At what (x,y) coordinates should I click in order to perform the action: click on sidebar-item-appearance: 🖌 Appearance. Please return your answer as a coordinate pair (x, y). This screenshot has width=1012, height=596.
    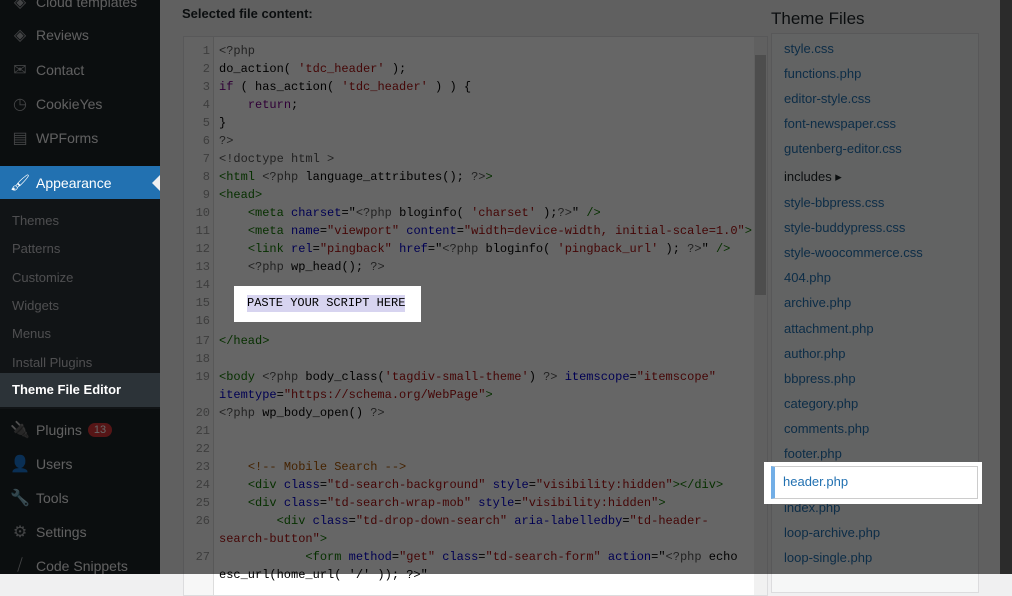
    Looking at the image, I should click on (80, 182).